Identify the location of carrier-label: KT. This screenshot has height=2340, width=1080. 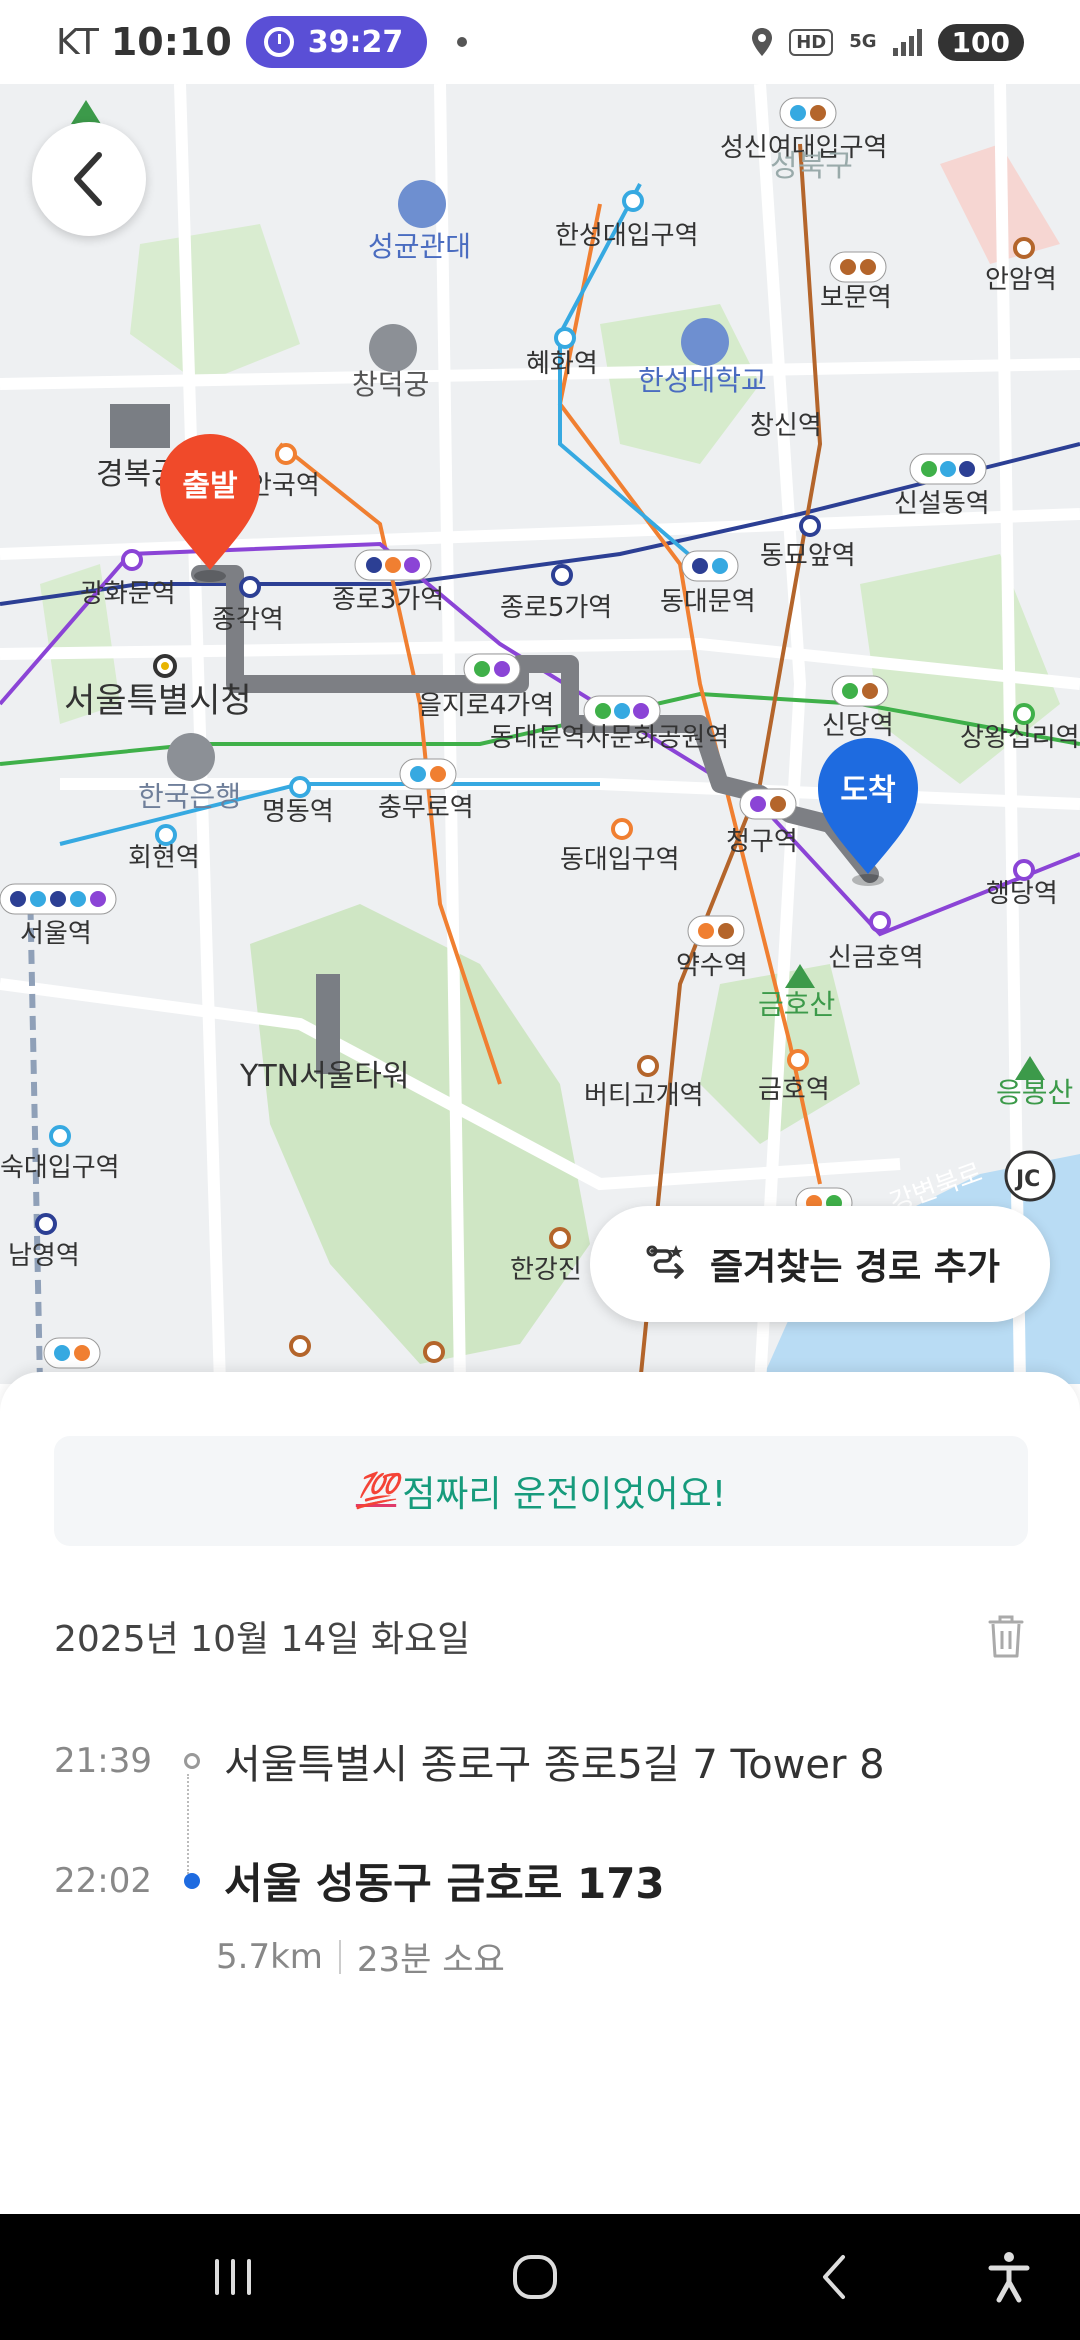
(77, 42).